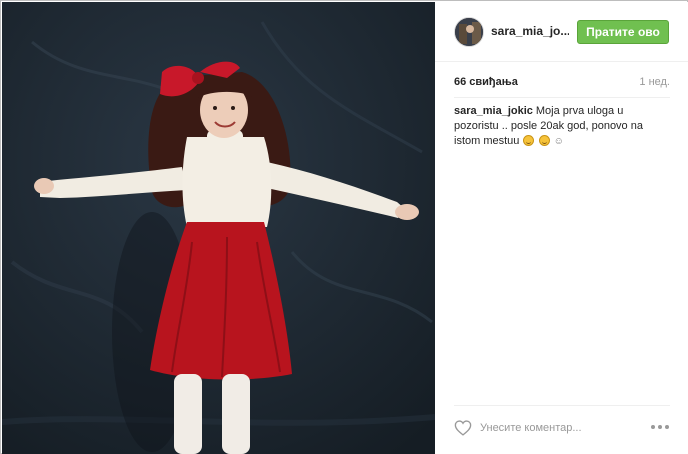  What do you see at coordinates (486, 82) in the screenshot?
I see `likes-count: 66 свиђања` at bounding box center [486, 82].